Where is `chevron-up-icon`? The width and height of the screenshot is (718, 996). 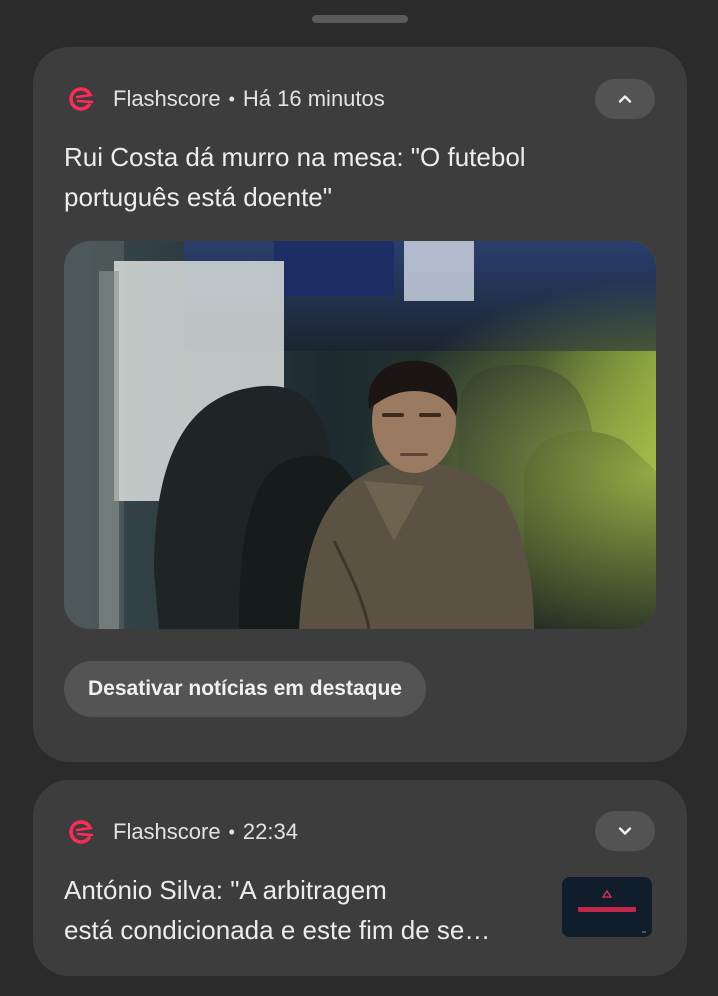
chevron-up-icon is located at coordinates (625, 99).